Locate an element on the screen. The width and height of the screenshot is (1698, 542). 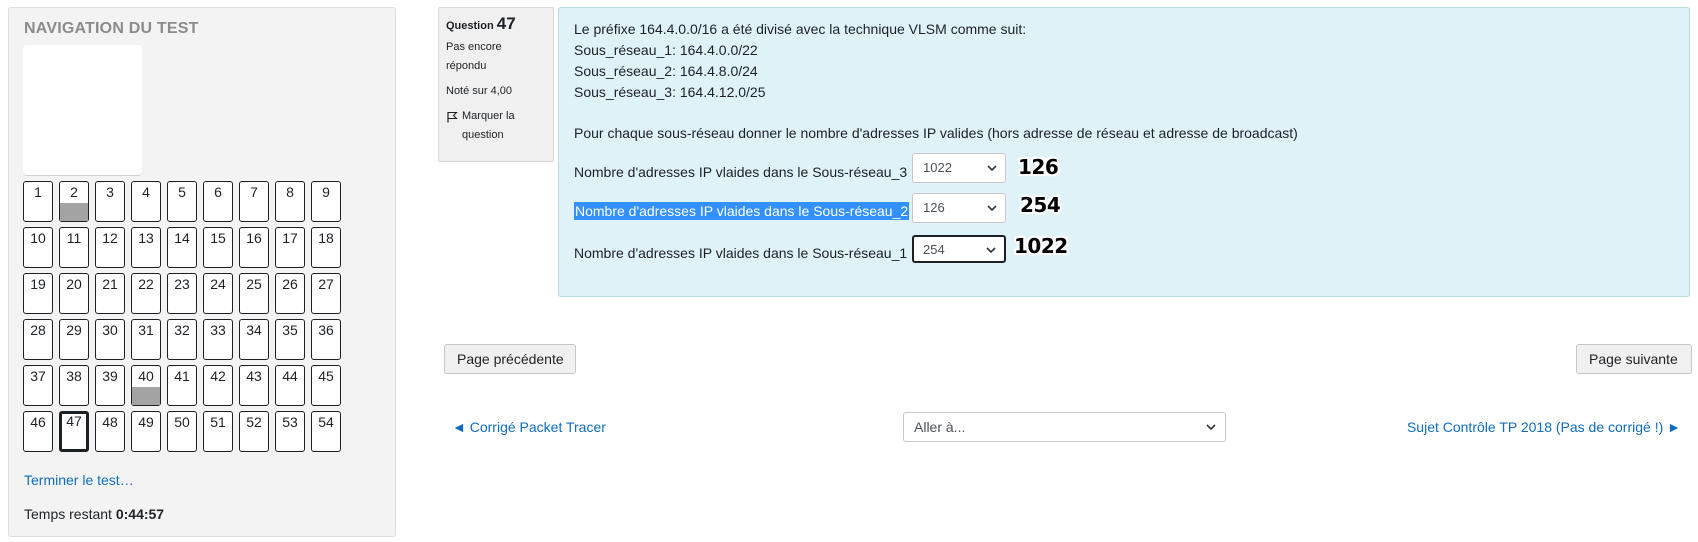
question-nav-number: 36 is located at coordinates (326, 330).